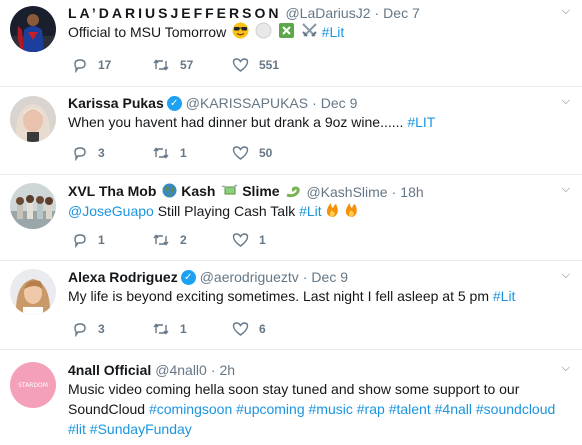  What do you see at coordinates (346, 192) in the screenshot?
I see `user-handle: @KashSlime` at bounding box center [346, 192].